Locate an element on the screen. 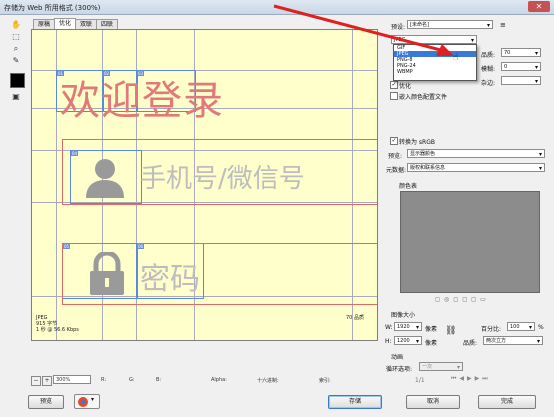  convert-srgb-label: 转换为 sRGB is located at coordinates (417, 142).